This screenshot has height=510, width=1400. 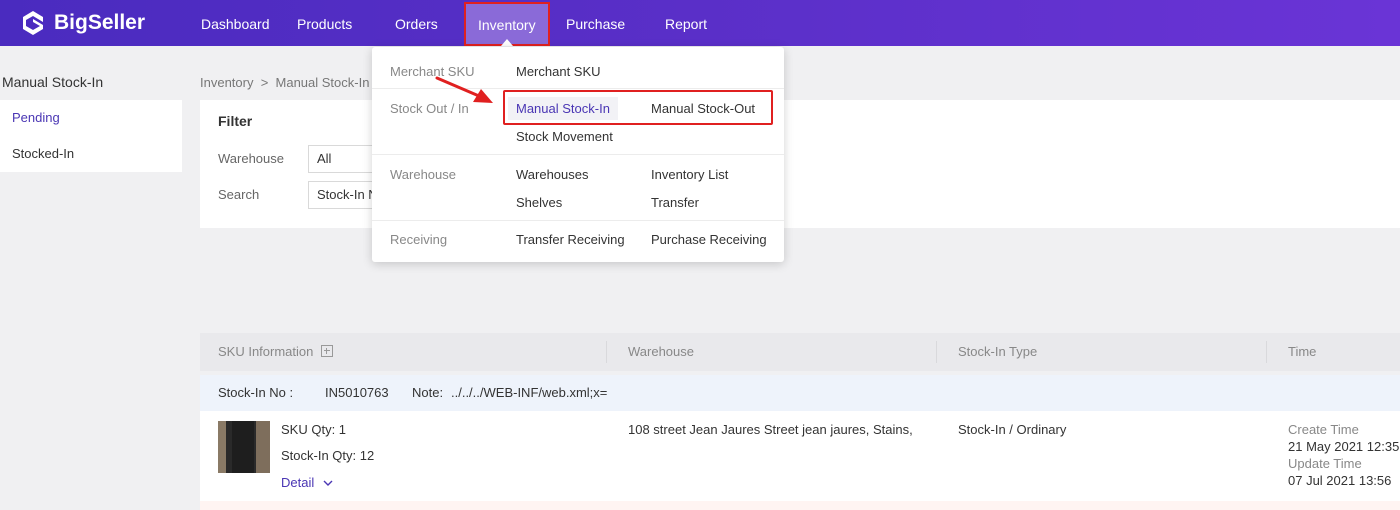 What do you see at coordinates (570, 239) in the screenshot?
I see `menu-item-transfer-receiving: Transfer Receiving` at bounding box center [570, 239].